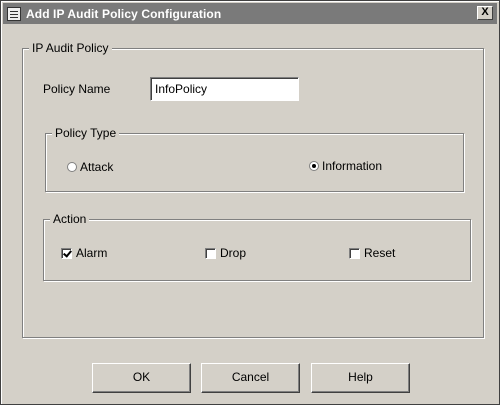 This screenshot has height=405, width=500. What do you see at coordinates (124, 13) in the screenshot?
I see `window-title: Add IP Audit Policy Configuration` at bounding box center [124, 13].